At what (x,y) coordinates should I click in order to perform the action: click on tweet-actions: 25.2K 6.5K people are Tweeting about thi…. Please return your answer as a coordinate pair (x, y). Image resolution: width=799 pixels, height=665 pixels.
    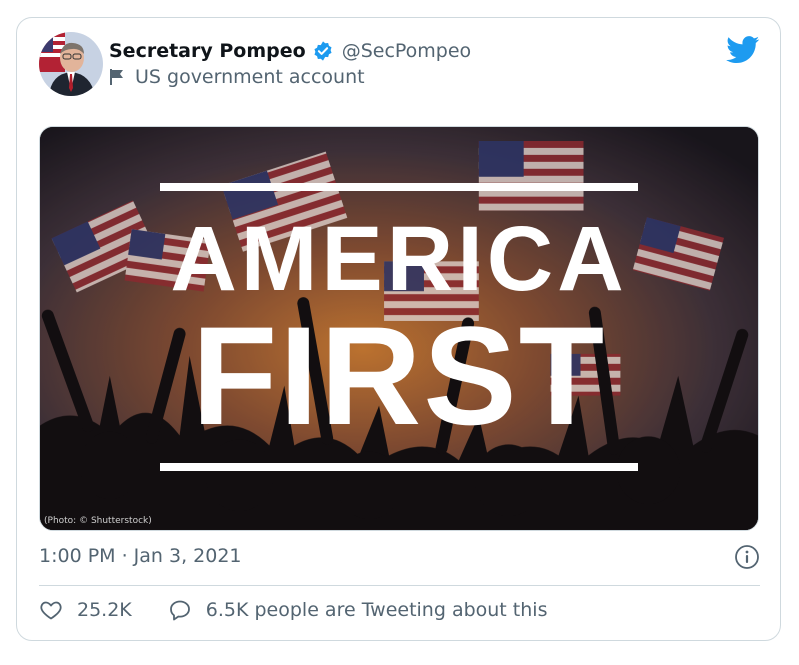
    Looking at the image, I should click on (293, 610).